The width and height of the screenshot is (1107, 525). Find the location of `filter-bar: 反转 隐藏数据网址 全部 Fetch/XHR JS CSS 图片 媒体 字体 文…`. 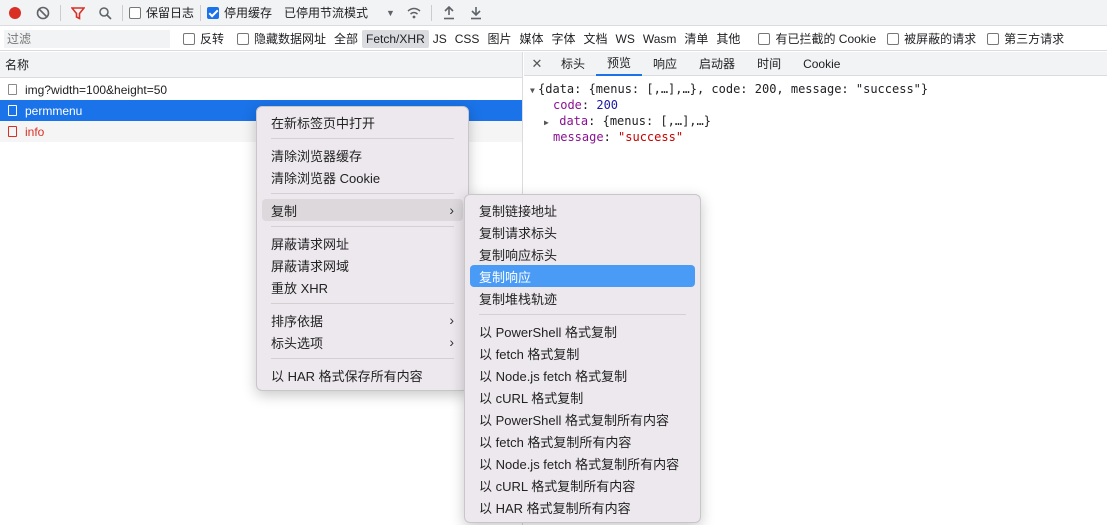

filter-bar: 反转 隐藏数据网址 全部 Fetch/XHR JS CSS 图片 媒体 字体 文… is located at coordinates (553, 39).